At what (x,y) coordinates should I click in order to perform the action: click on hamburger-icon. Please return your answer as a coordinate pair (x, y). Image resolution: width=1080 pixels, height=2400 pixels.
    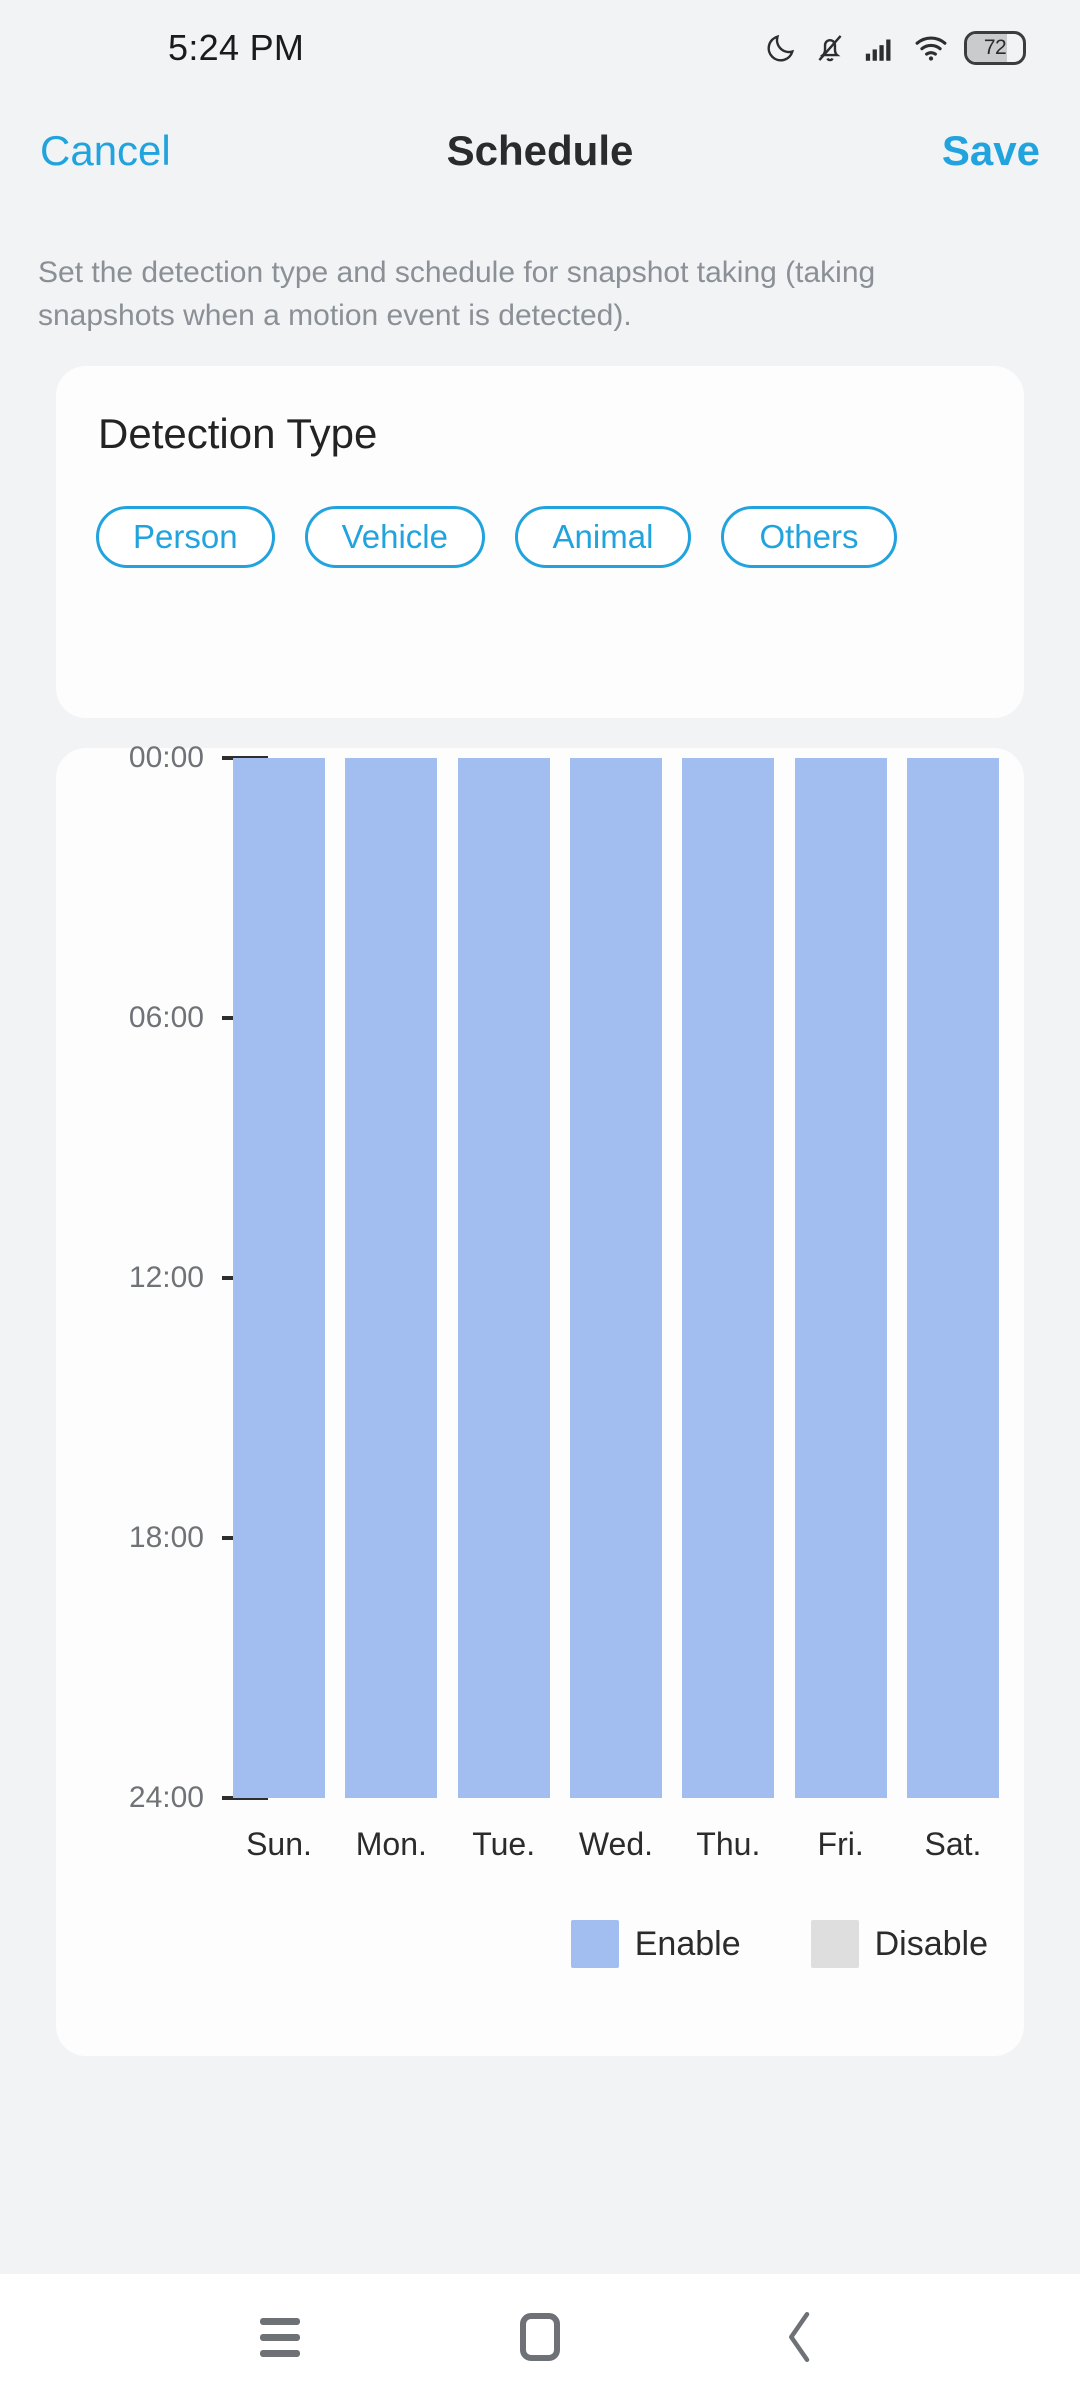
    Looking at the image, I should click on (280, 2337).